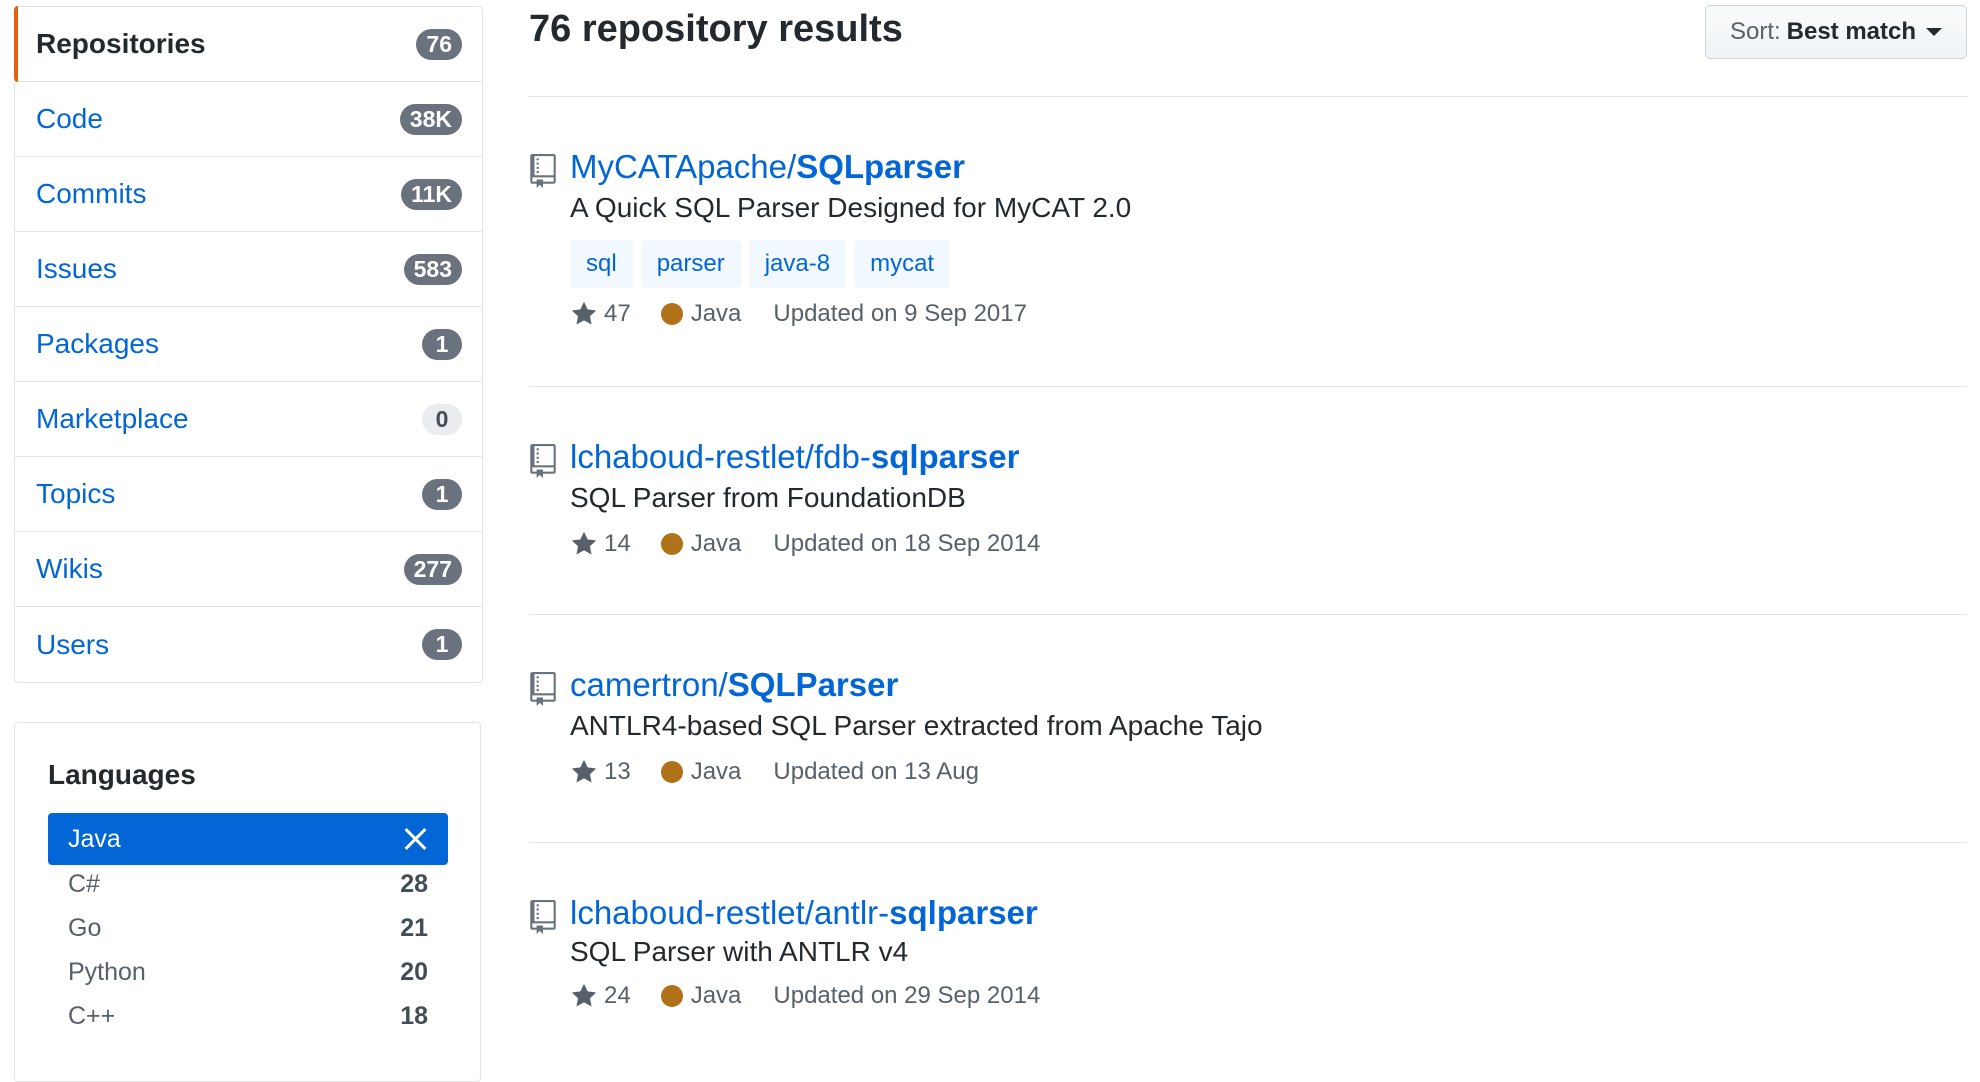  Describe the element at coordinates (248, 44) in the screenshot. I see `filter-repositories: Repositories 76` at that location.